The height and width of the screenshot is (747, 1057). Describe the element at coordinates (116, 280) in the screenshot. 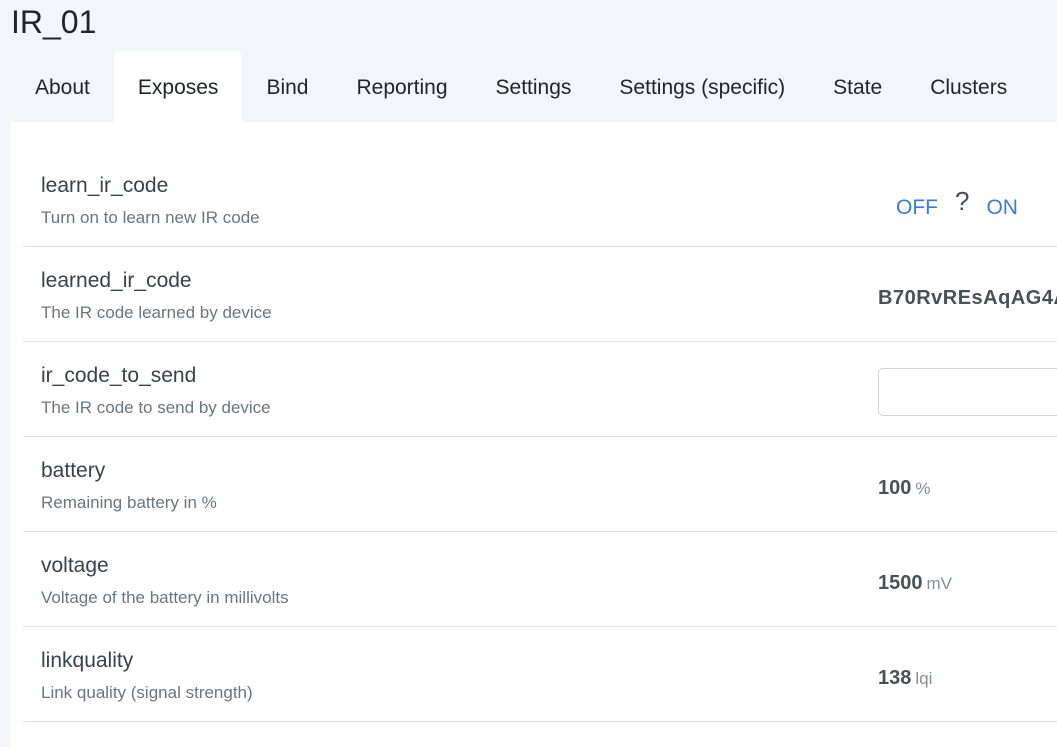

I see `expose-name: learned_ir_code` at that location.